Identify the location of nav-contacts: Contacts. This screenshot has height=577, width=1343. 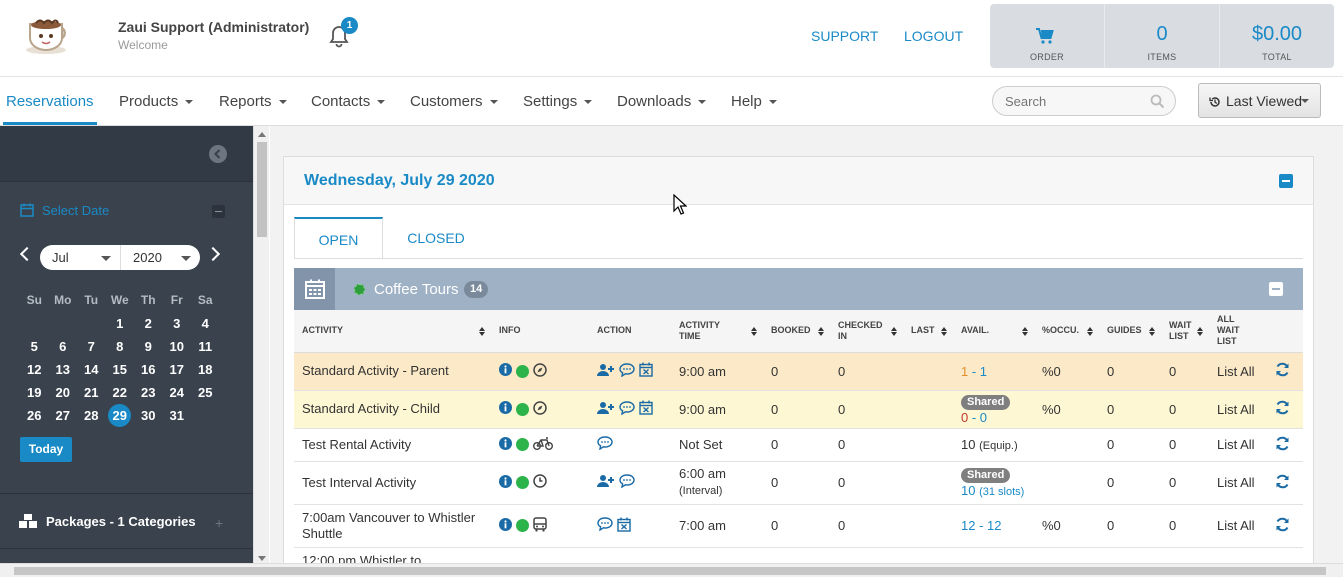
(348, 101).